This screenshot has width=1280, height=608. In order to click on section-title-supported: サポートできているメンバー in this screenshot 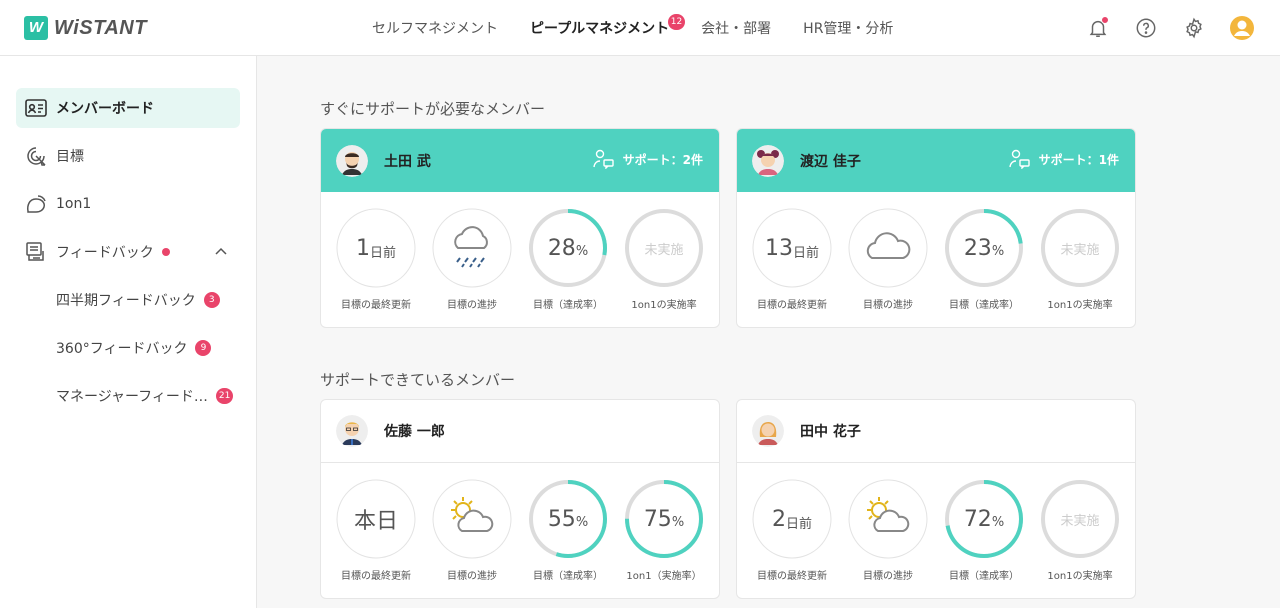, I will do `click(418, 380)`.